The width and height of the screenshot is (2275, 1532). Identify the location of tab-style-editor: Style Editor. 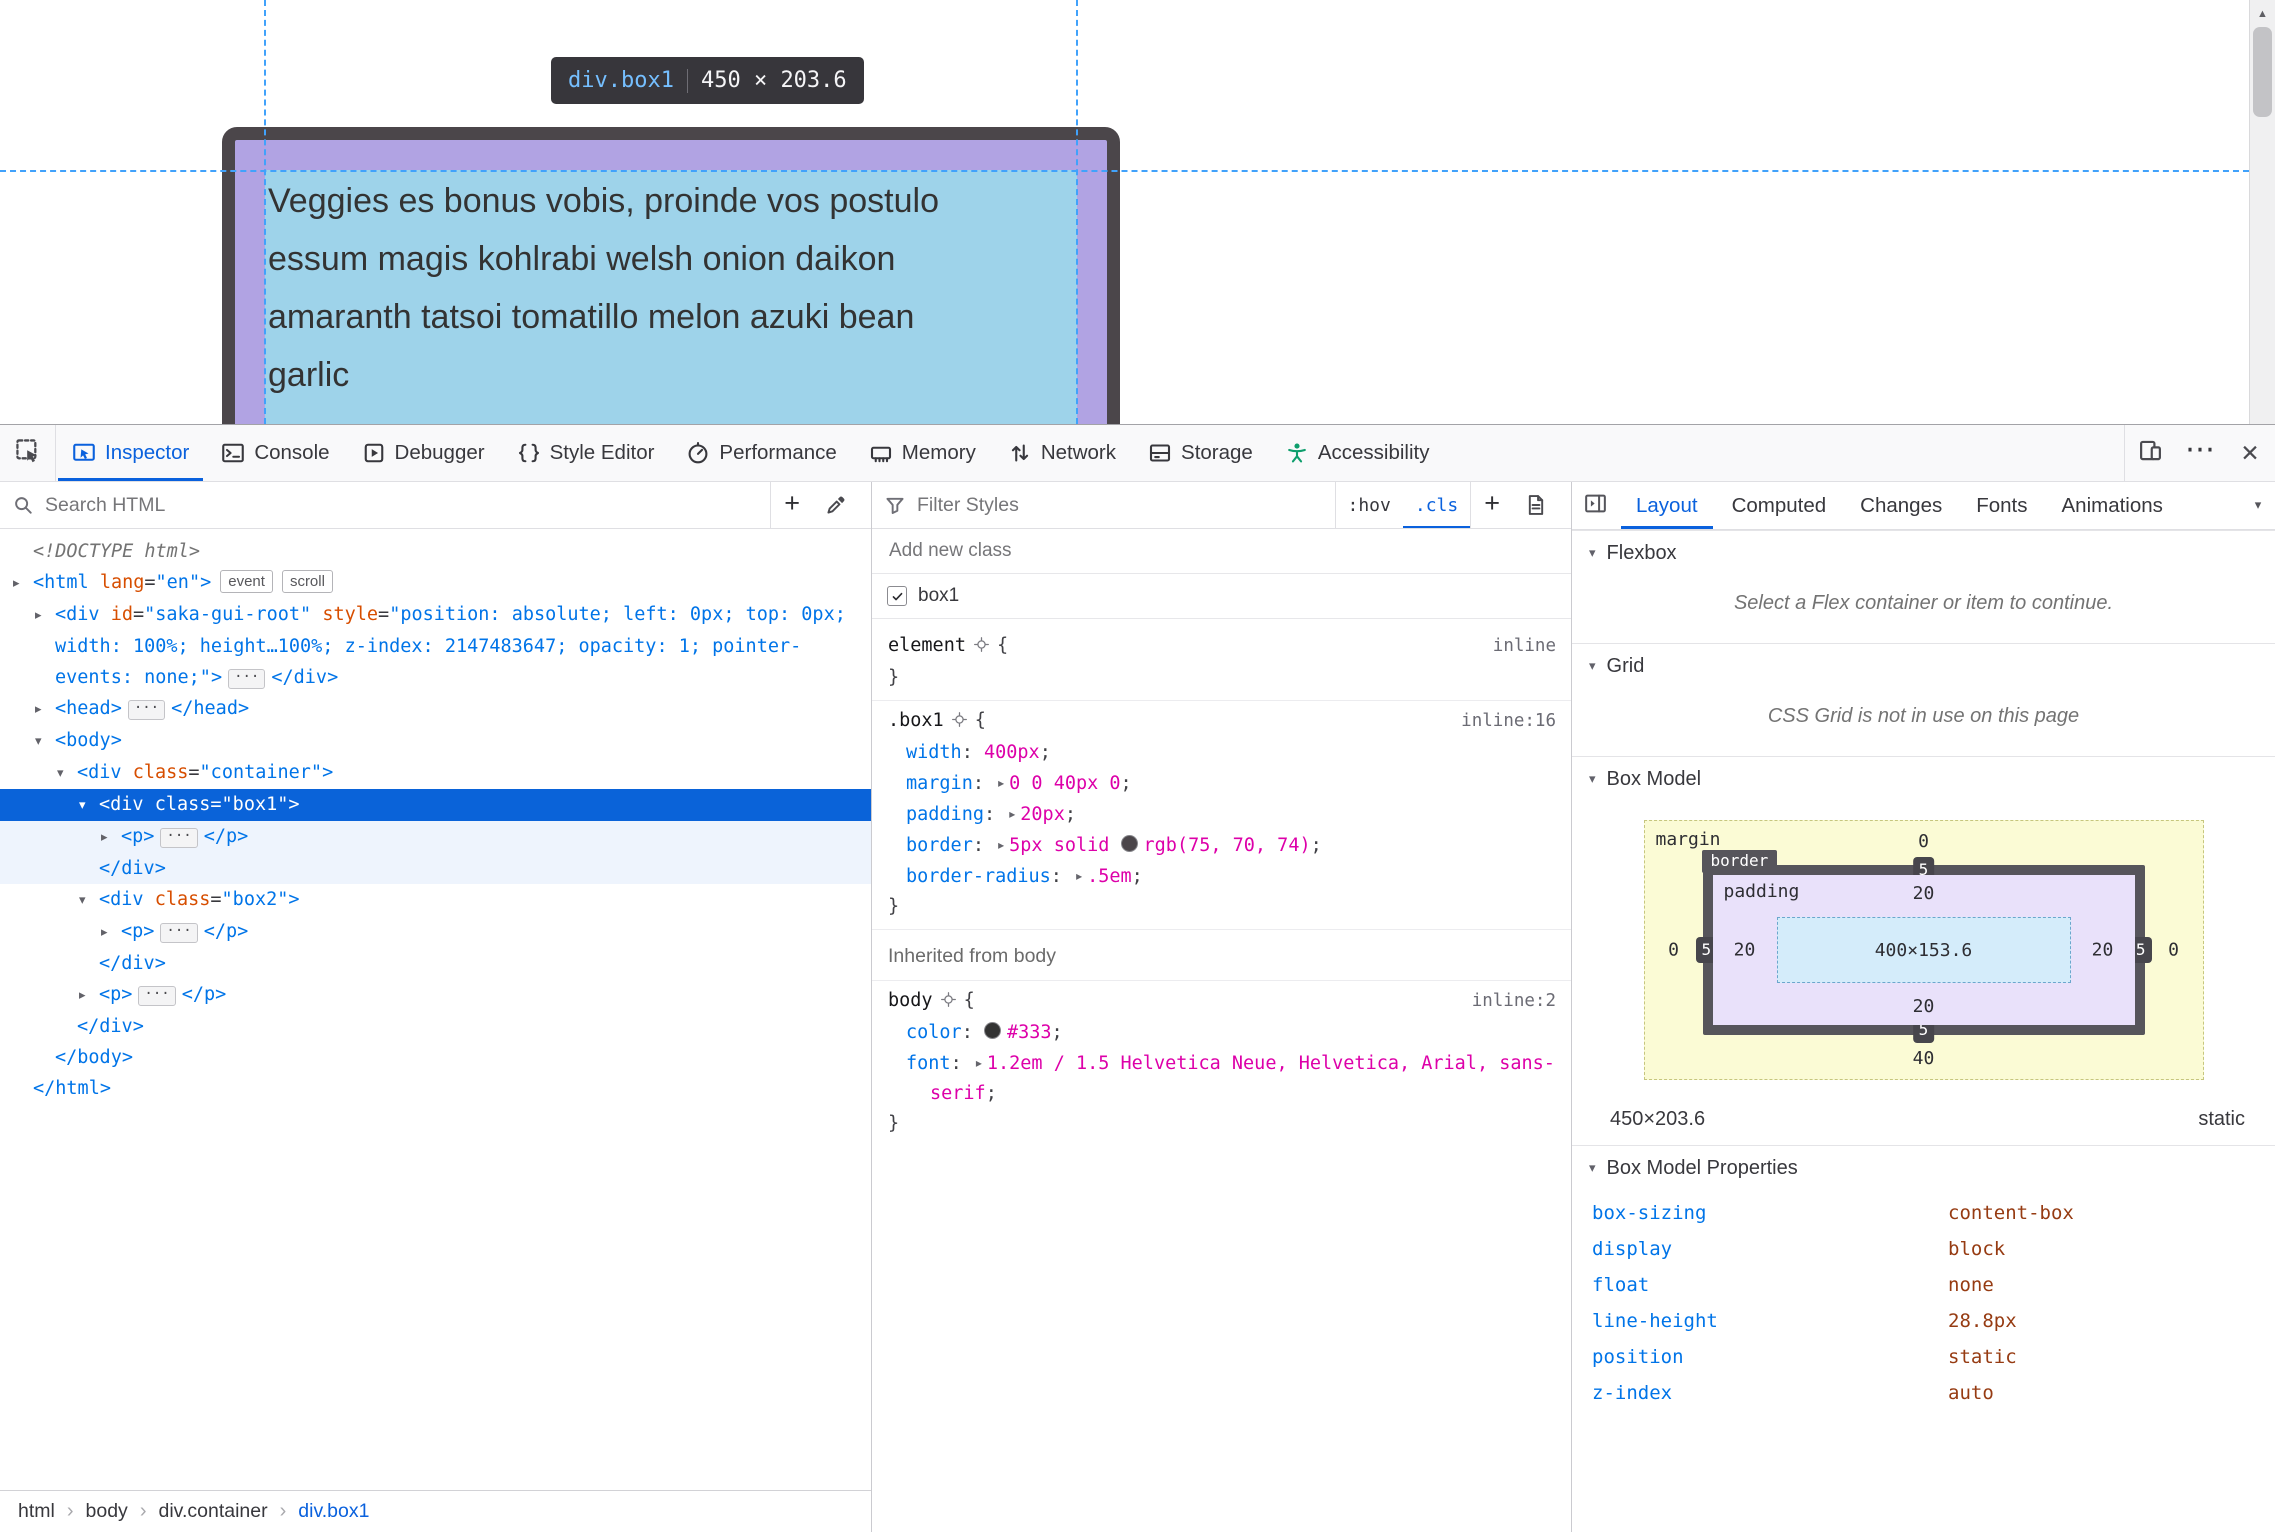
(586, 453).